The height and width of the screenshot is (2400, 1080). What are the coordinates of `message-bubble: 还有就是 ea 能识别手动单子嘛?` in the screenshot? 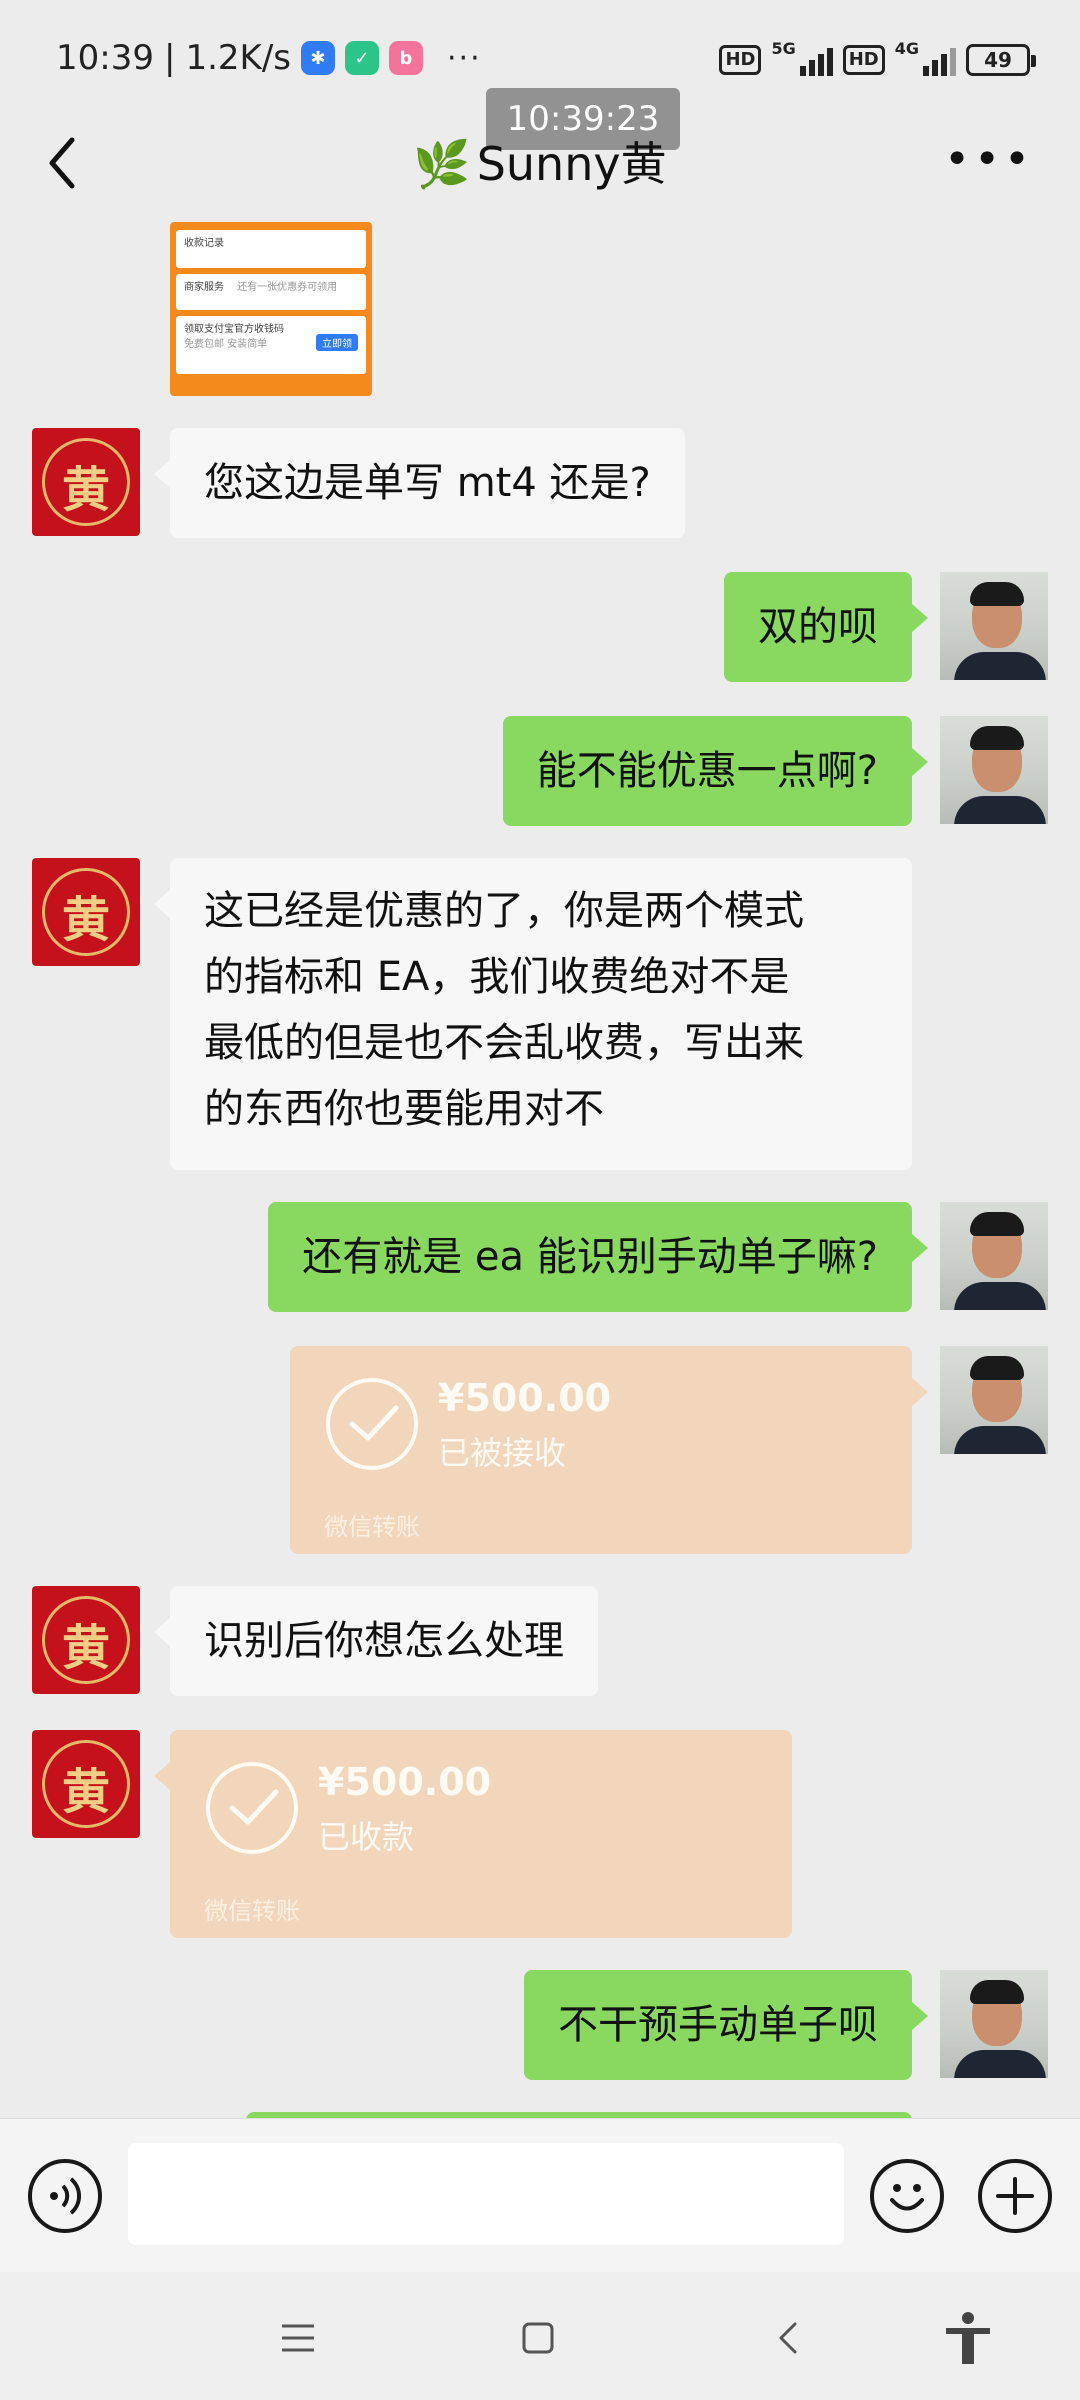 It's located at (598, 1257).